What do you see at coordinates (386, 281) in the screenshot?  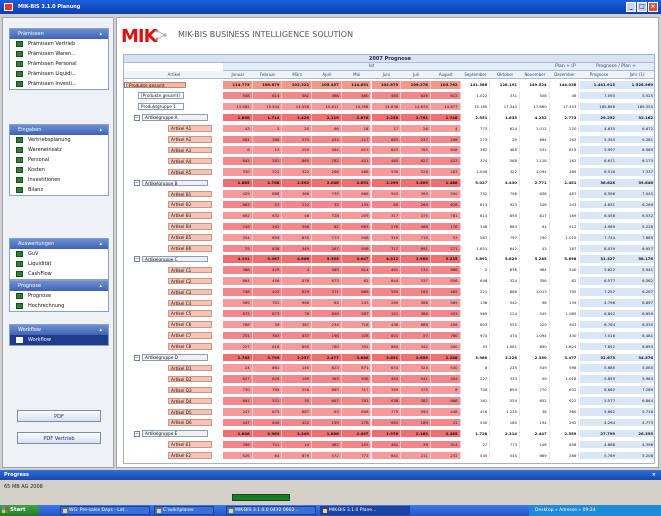 I see `value-cell: 844` at bounding box center [386, 281].